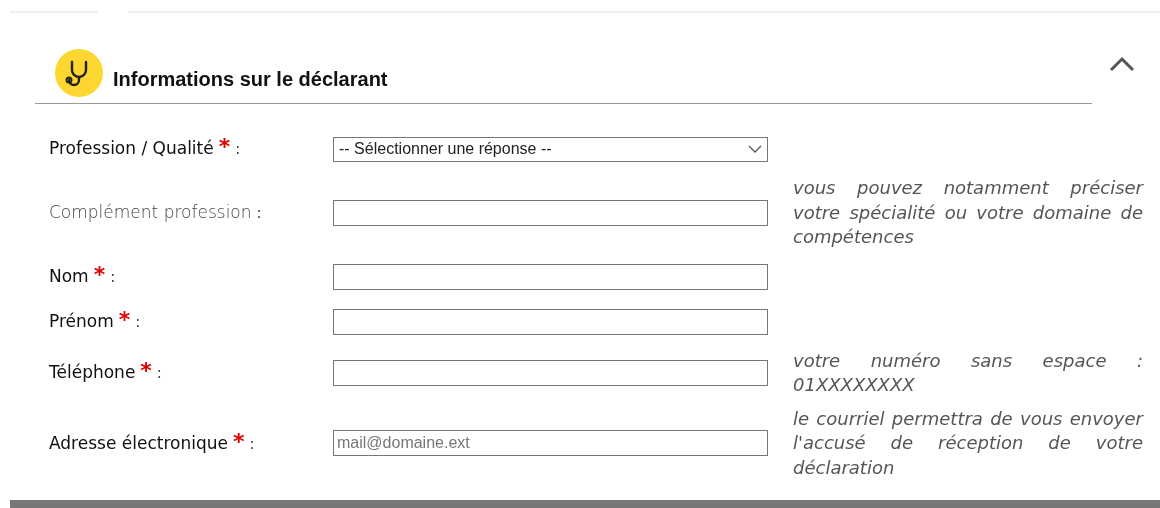 Image resolution: width=1160 pixels, height=508 pixels. Describe the element at coordinates (550, 443) in the screenshot. I see `input-field: mail@domaine.ext` at that location.